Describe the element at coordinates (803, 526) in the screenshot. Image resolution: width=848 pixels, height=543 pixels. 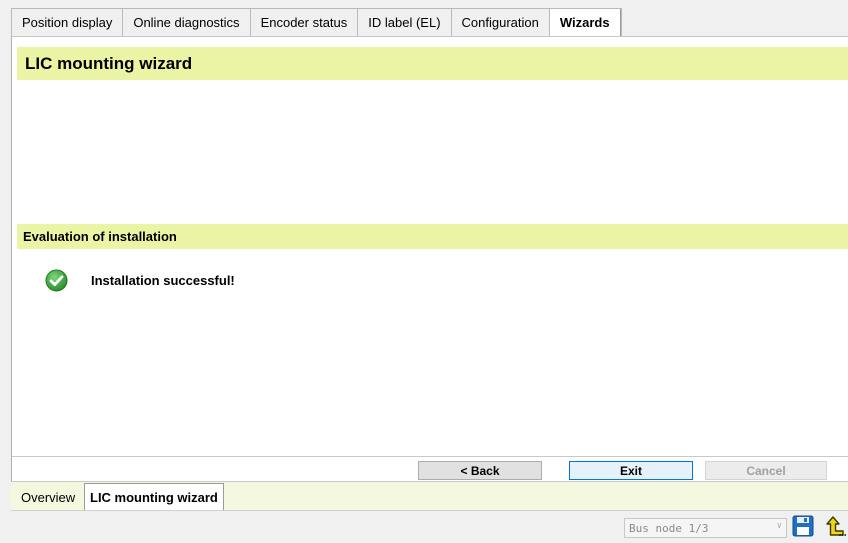
I see `save-disk-icon` at that location.